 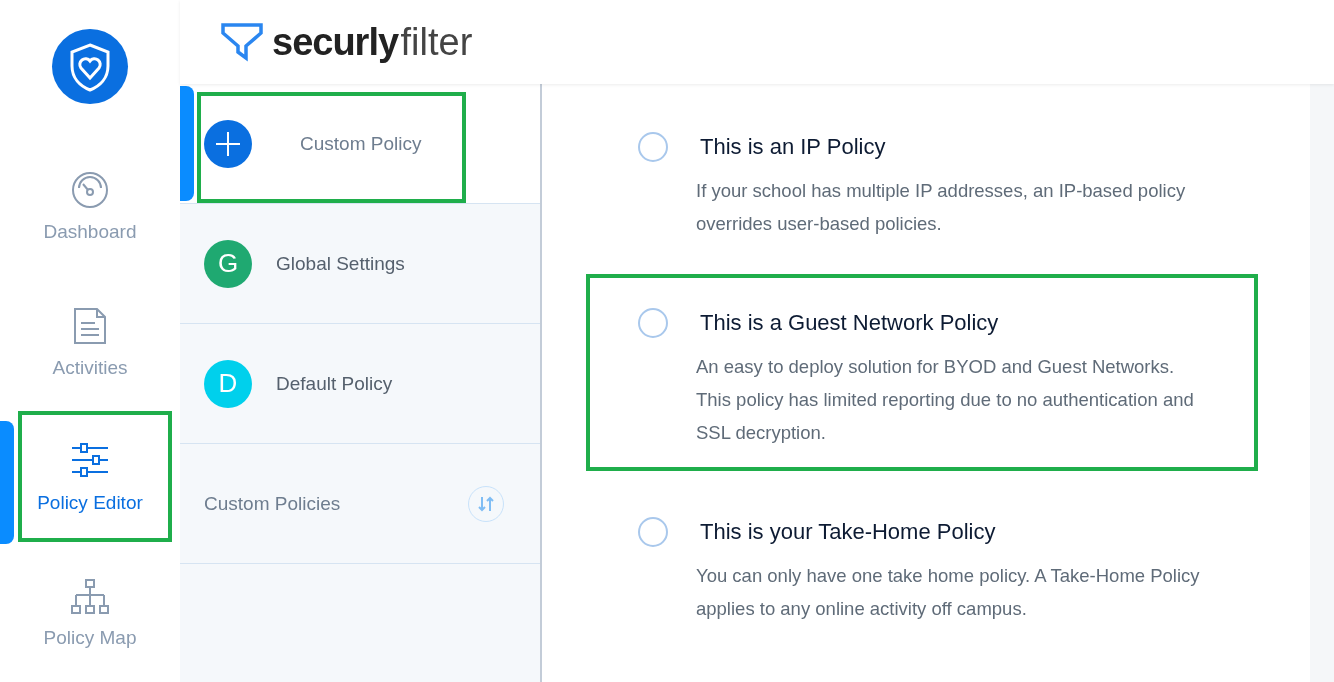 I want to click on nav-item: Policy Map, so click(x=90, y=614).